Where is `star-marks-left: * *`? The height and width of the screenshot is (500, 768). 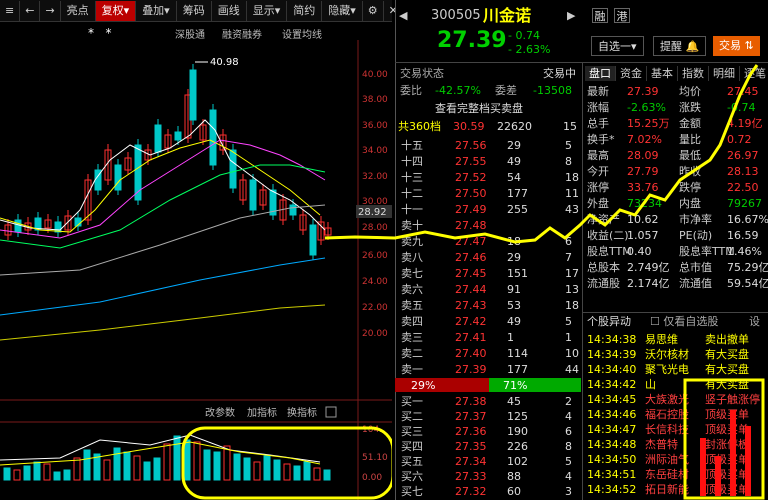 star-marks-left: * * is located at coordinates (100, 33).